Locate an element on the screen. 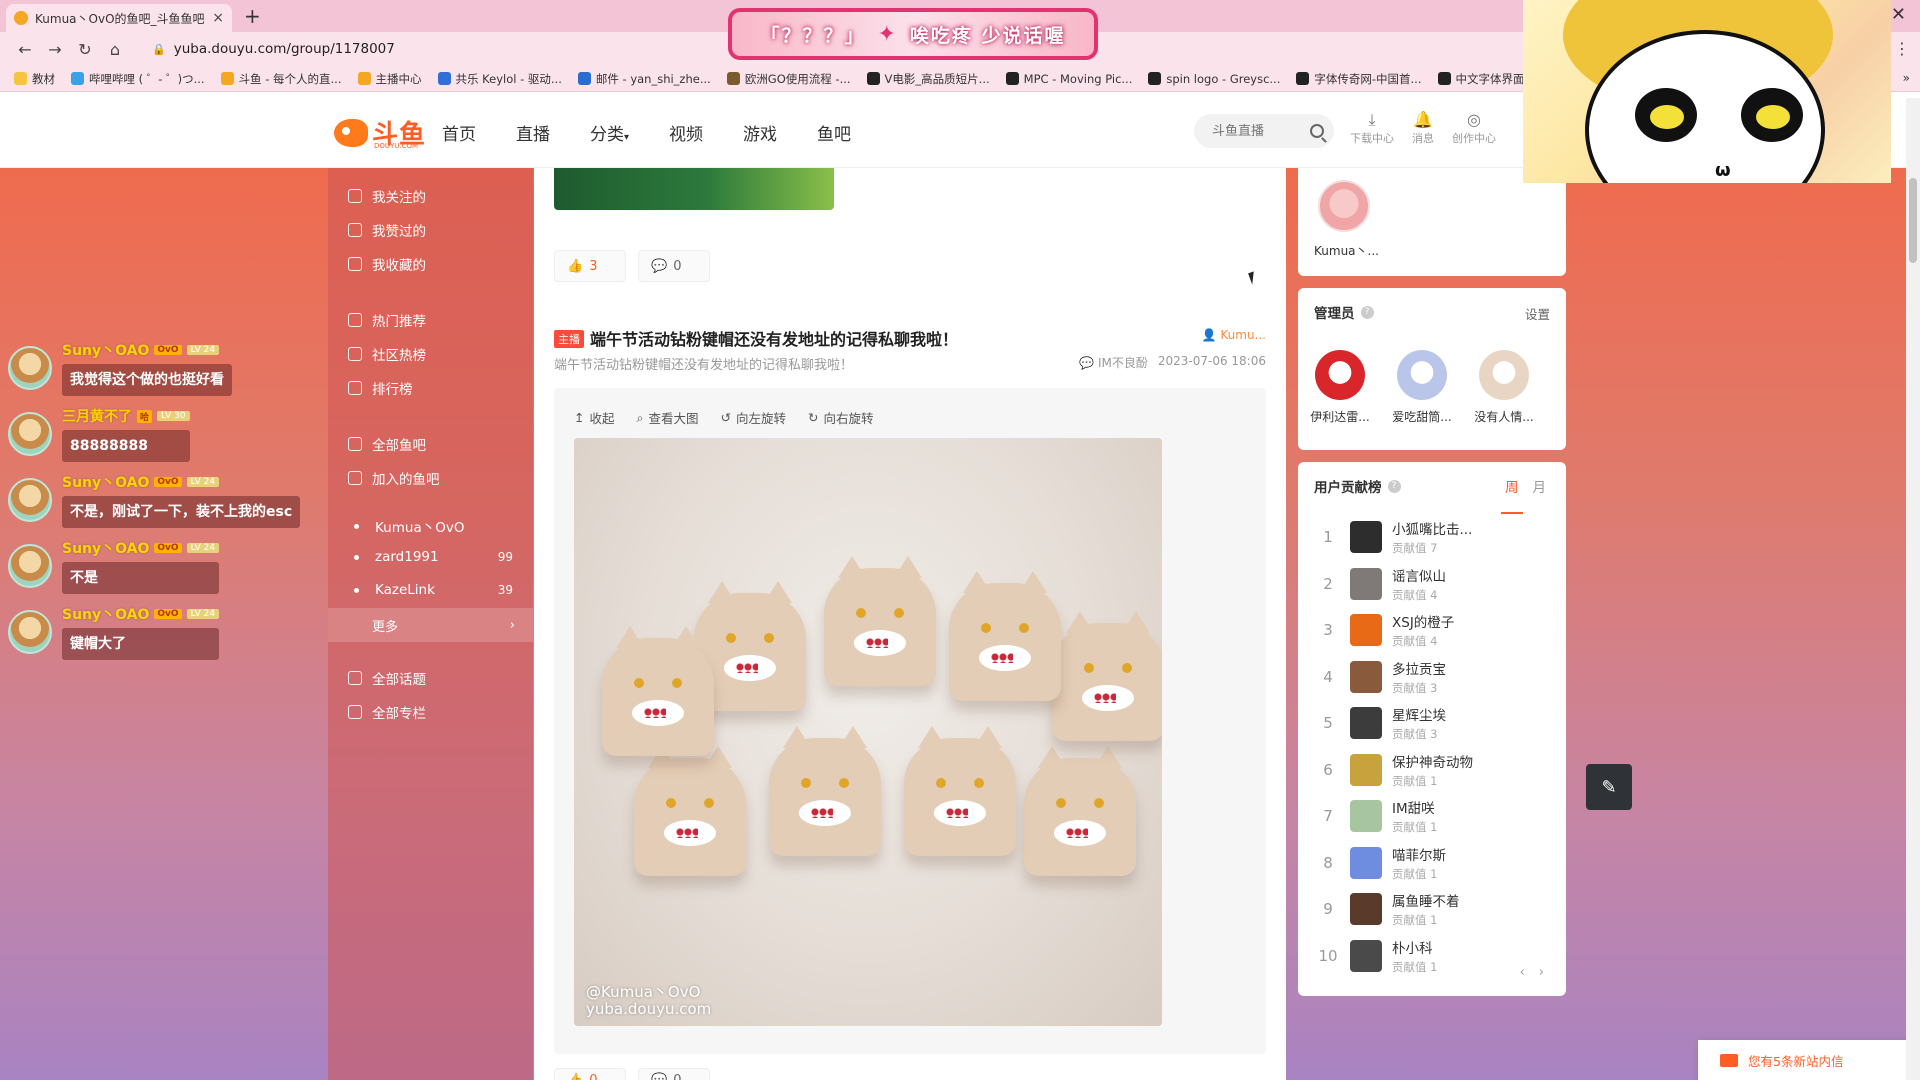  thumbs-up-icon is located at coordinates (355, 230).